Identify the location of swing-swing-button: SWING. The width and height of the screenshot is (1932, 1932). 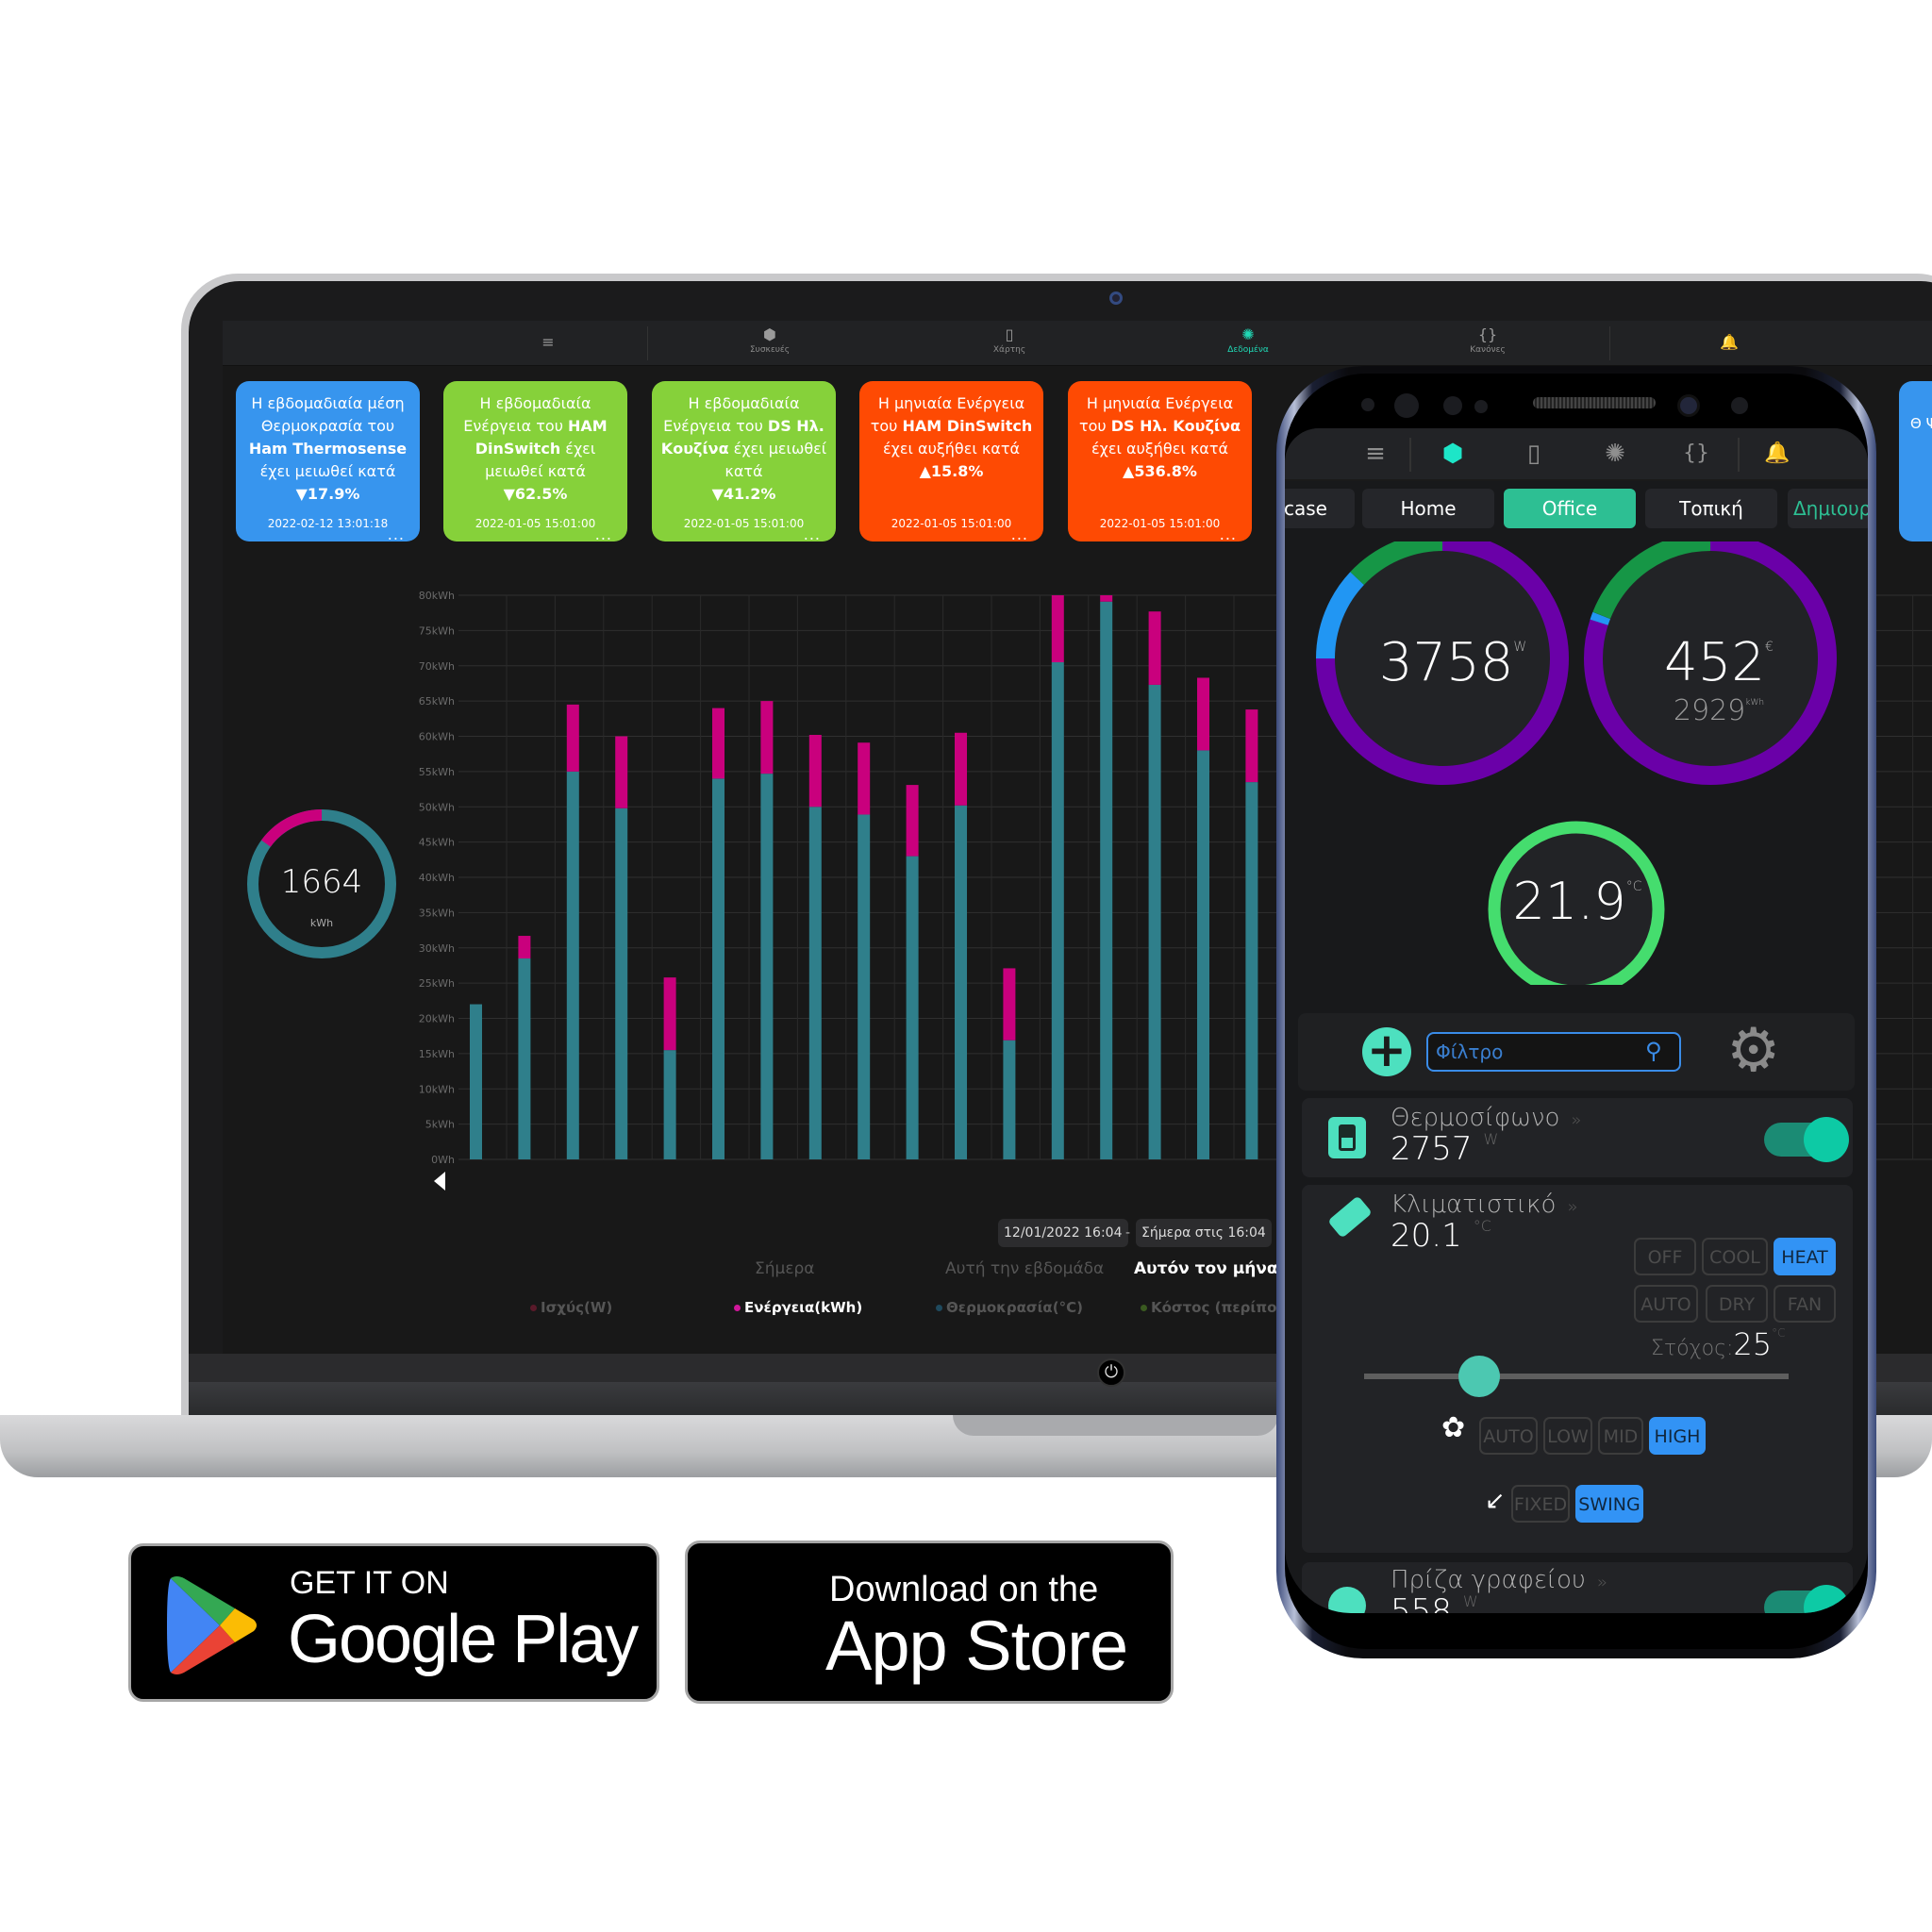
(1609, 1504).